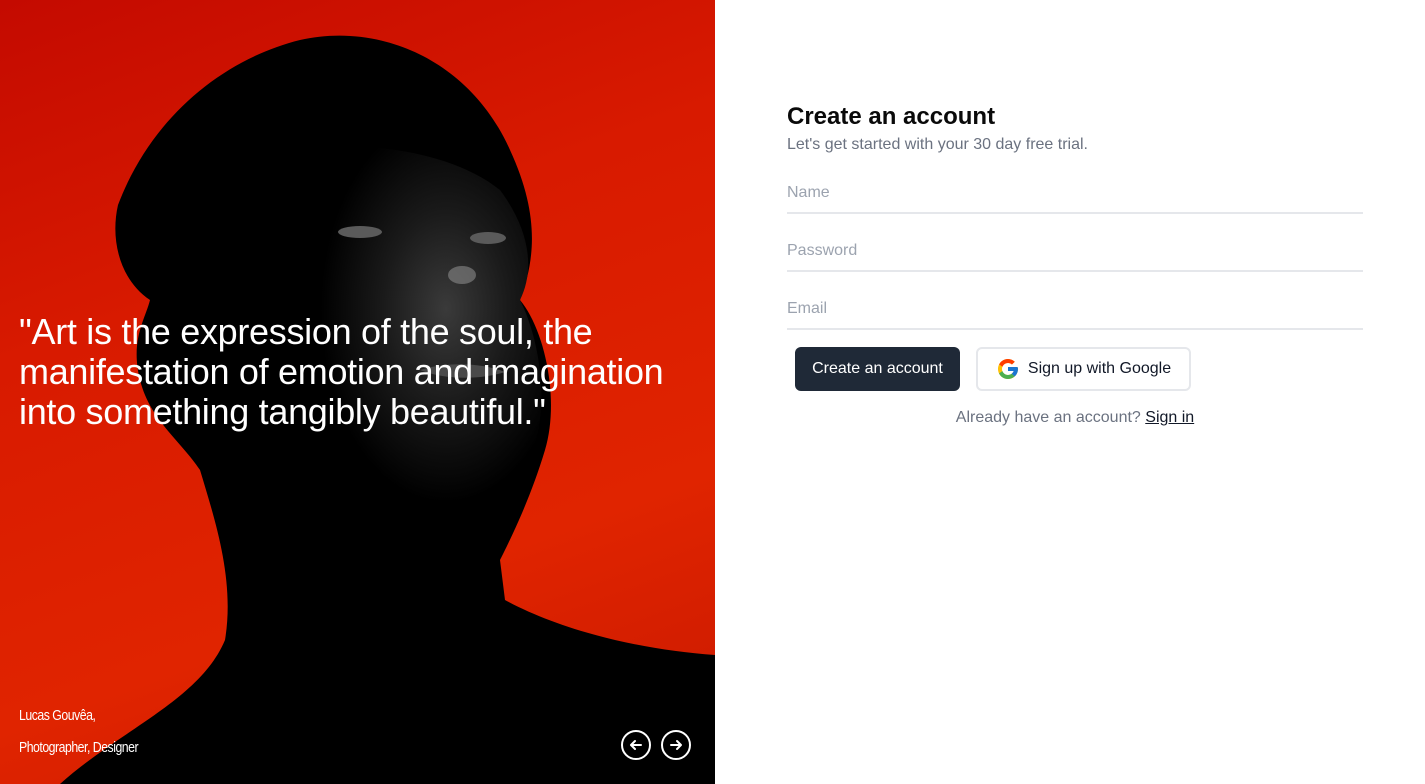 The image size is (1425, 784). I want to click on signin-prompt: Already have an account?, so click(1048, 417).